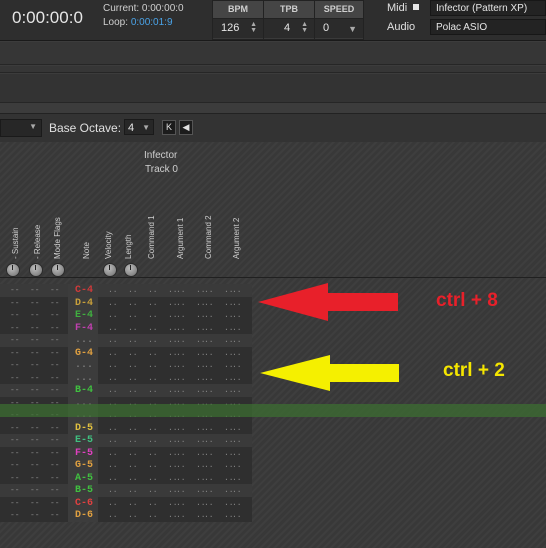 This screenshot has width=546, height=548. What do you see at coordinates (289, 10) in the screenshot?
I see `tpb-label: TPB` at bounding box center [289, 10].